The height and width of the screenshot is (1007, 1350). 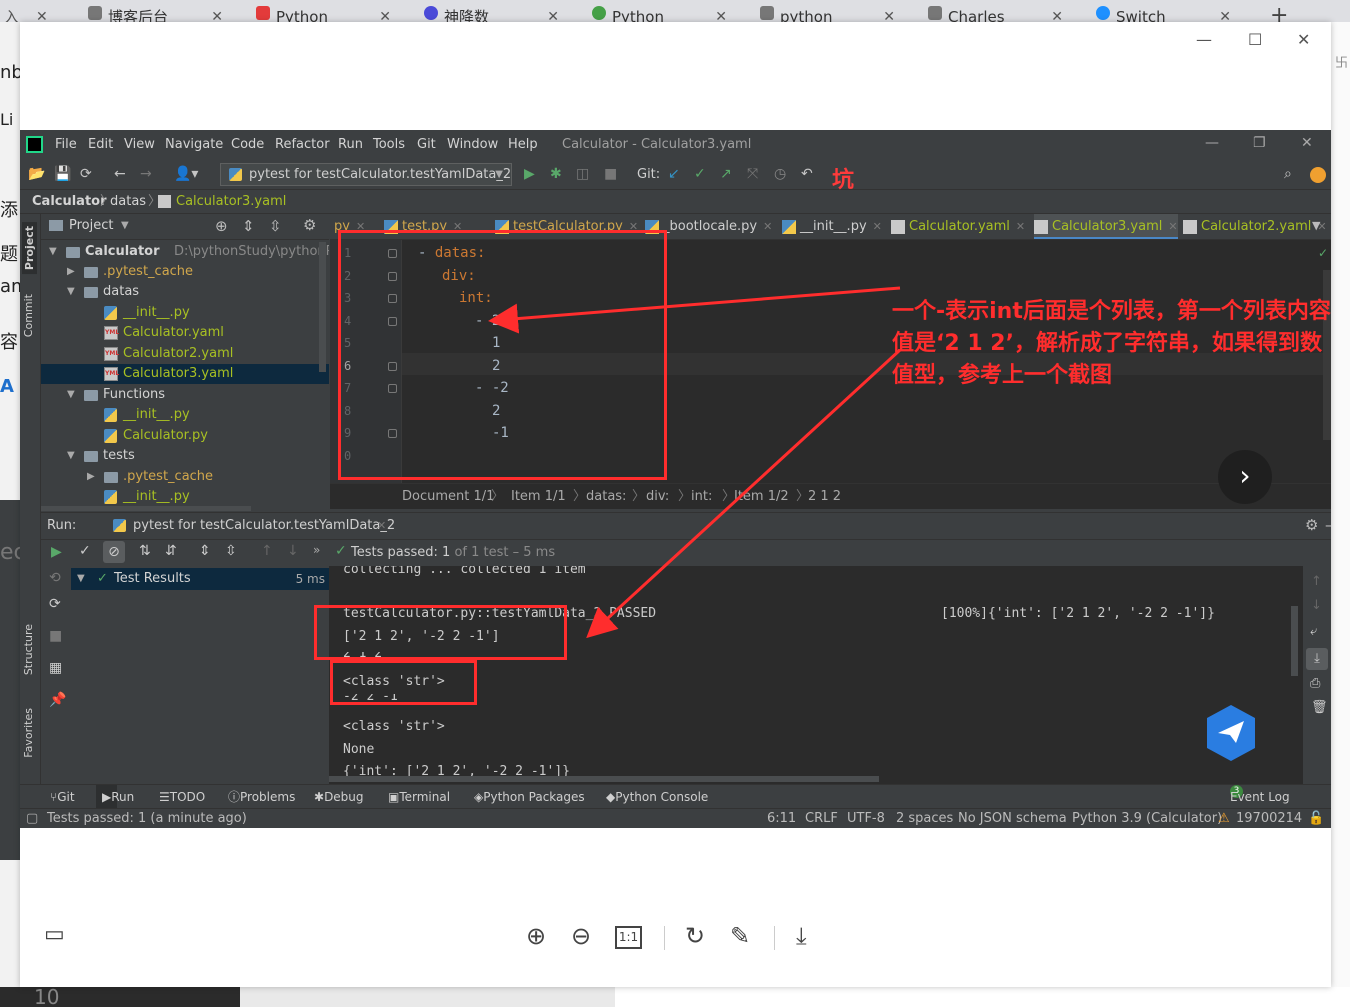 What do you see at coordinates (1245, 477) in the screenshot?
I see `next-image-button: ›` at bounding box center [1245, 477].